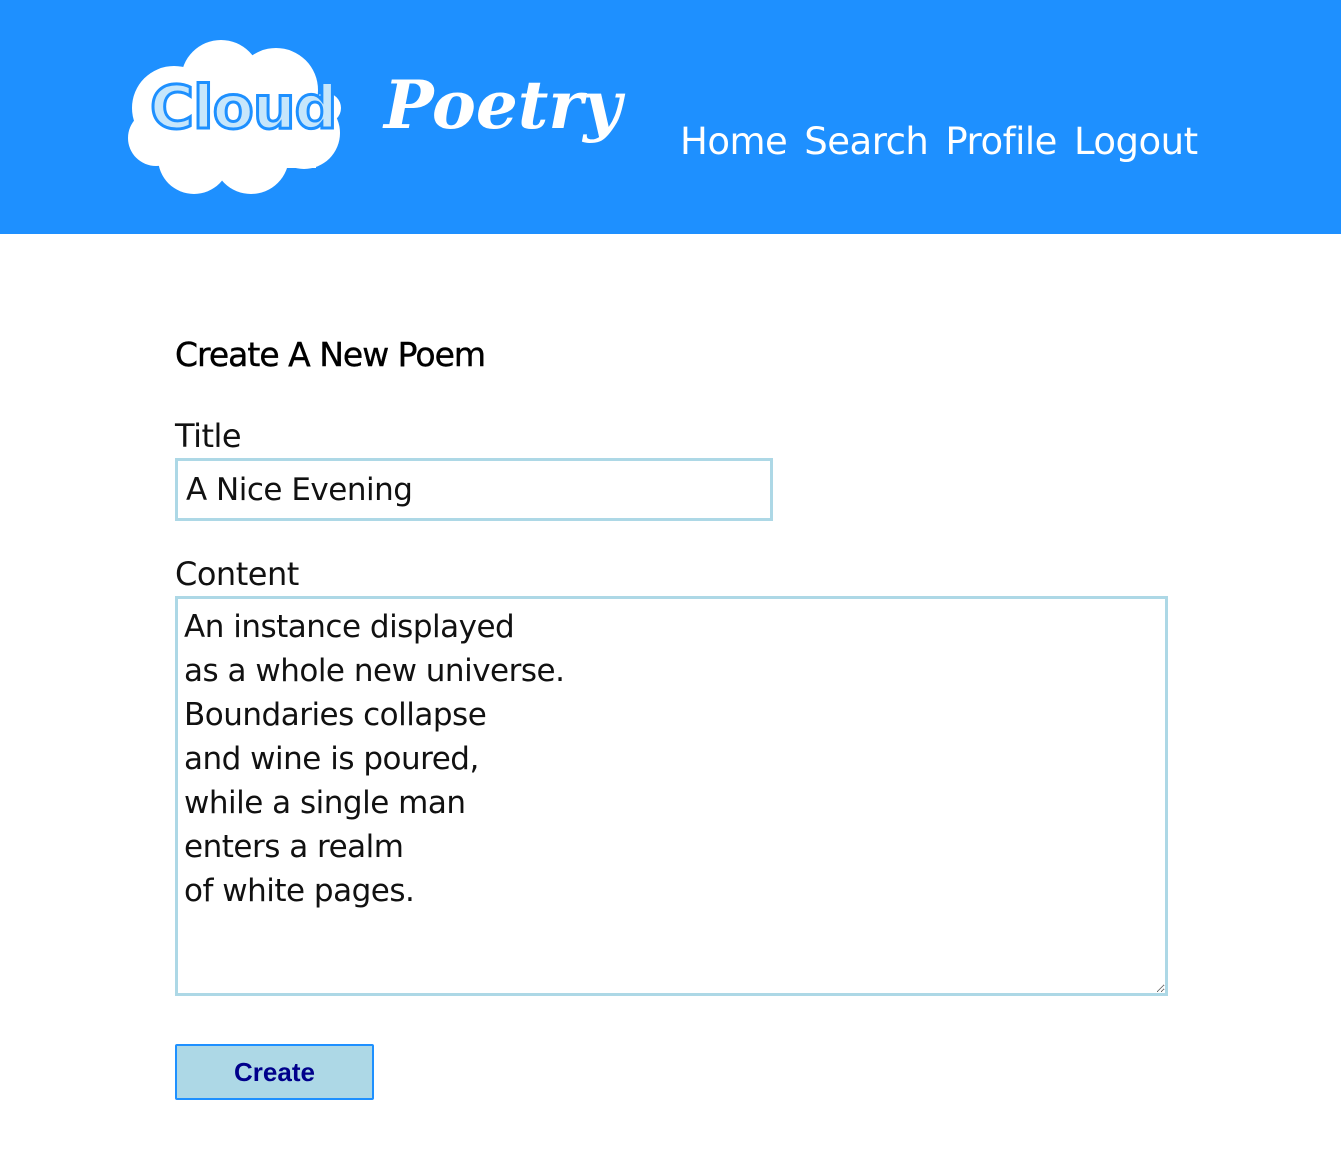 Image resolution: width=1341 pixels, height=1163 pixels. Describe the element at coordinates (503, 105) in the screenshot. I see `logo-poetry-word: Poetry` at that location.